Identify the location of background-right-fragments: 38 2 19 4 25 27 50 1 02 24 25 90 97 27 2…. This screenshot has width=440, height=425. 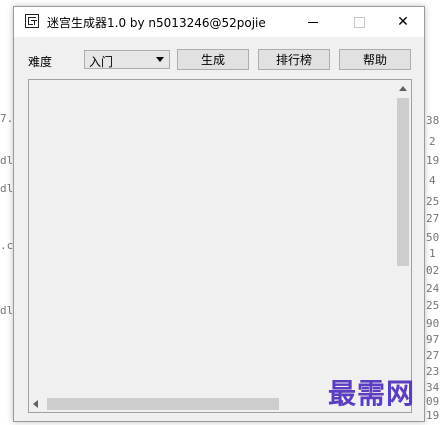
(433, 212).